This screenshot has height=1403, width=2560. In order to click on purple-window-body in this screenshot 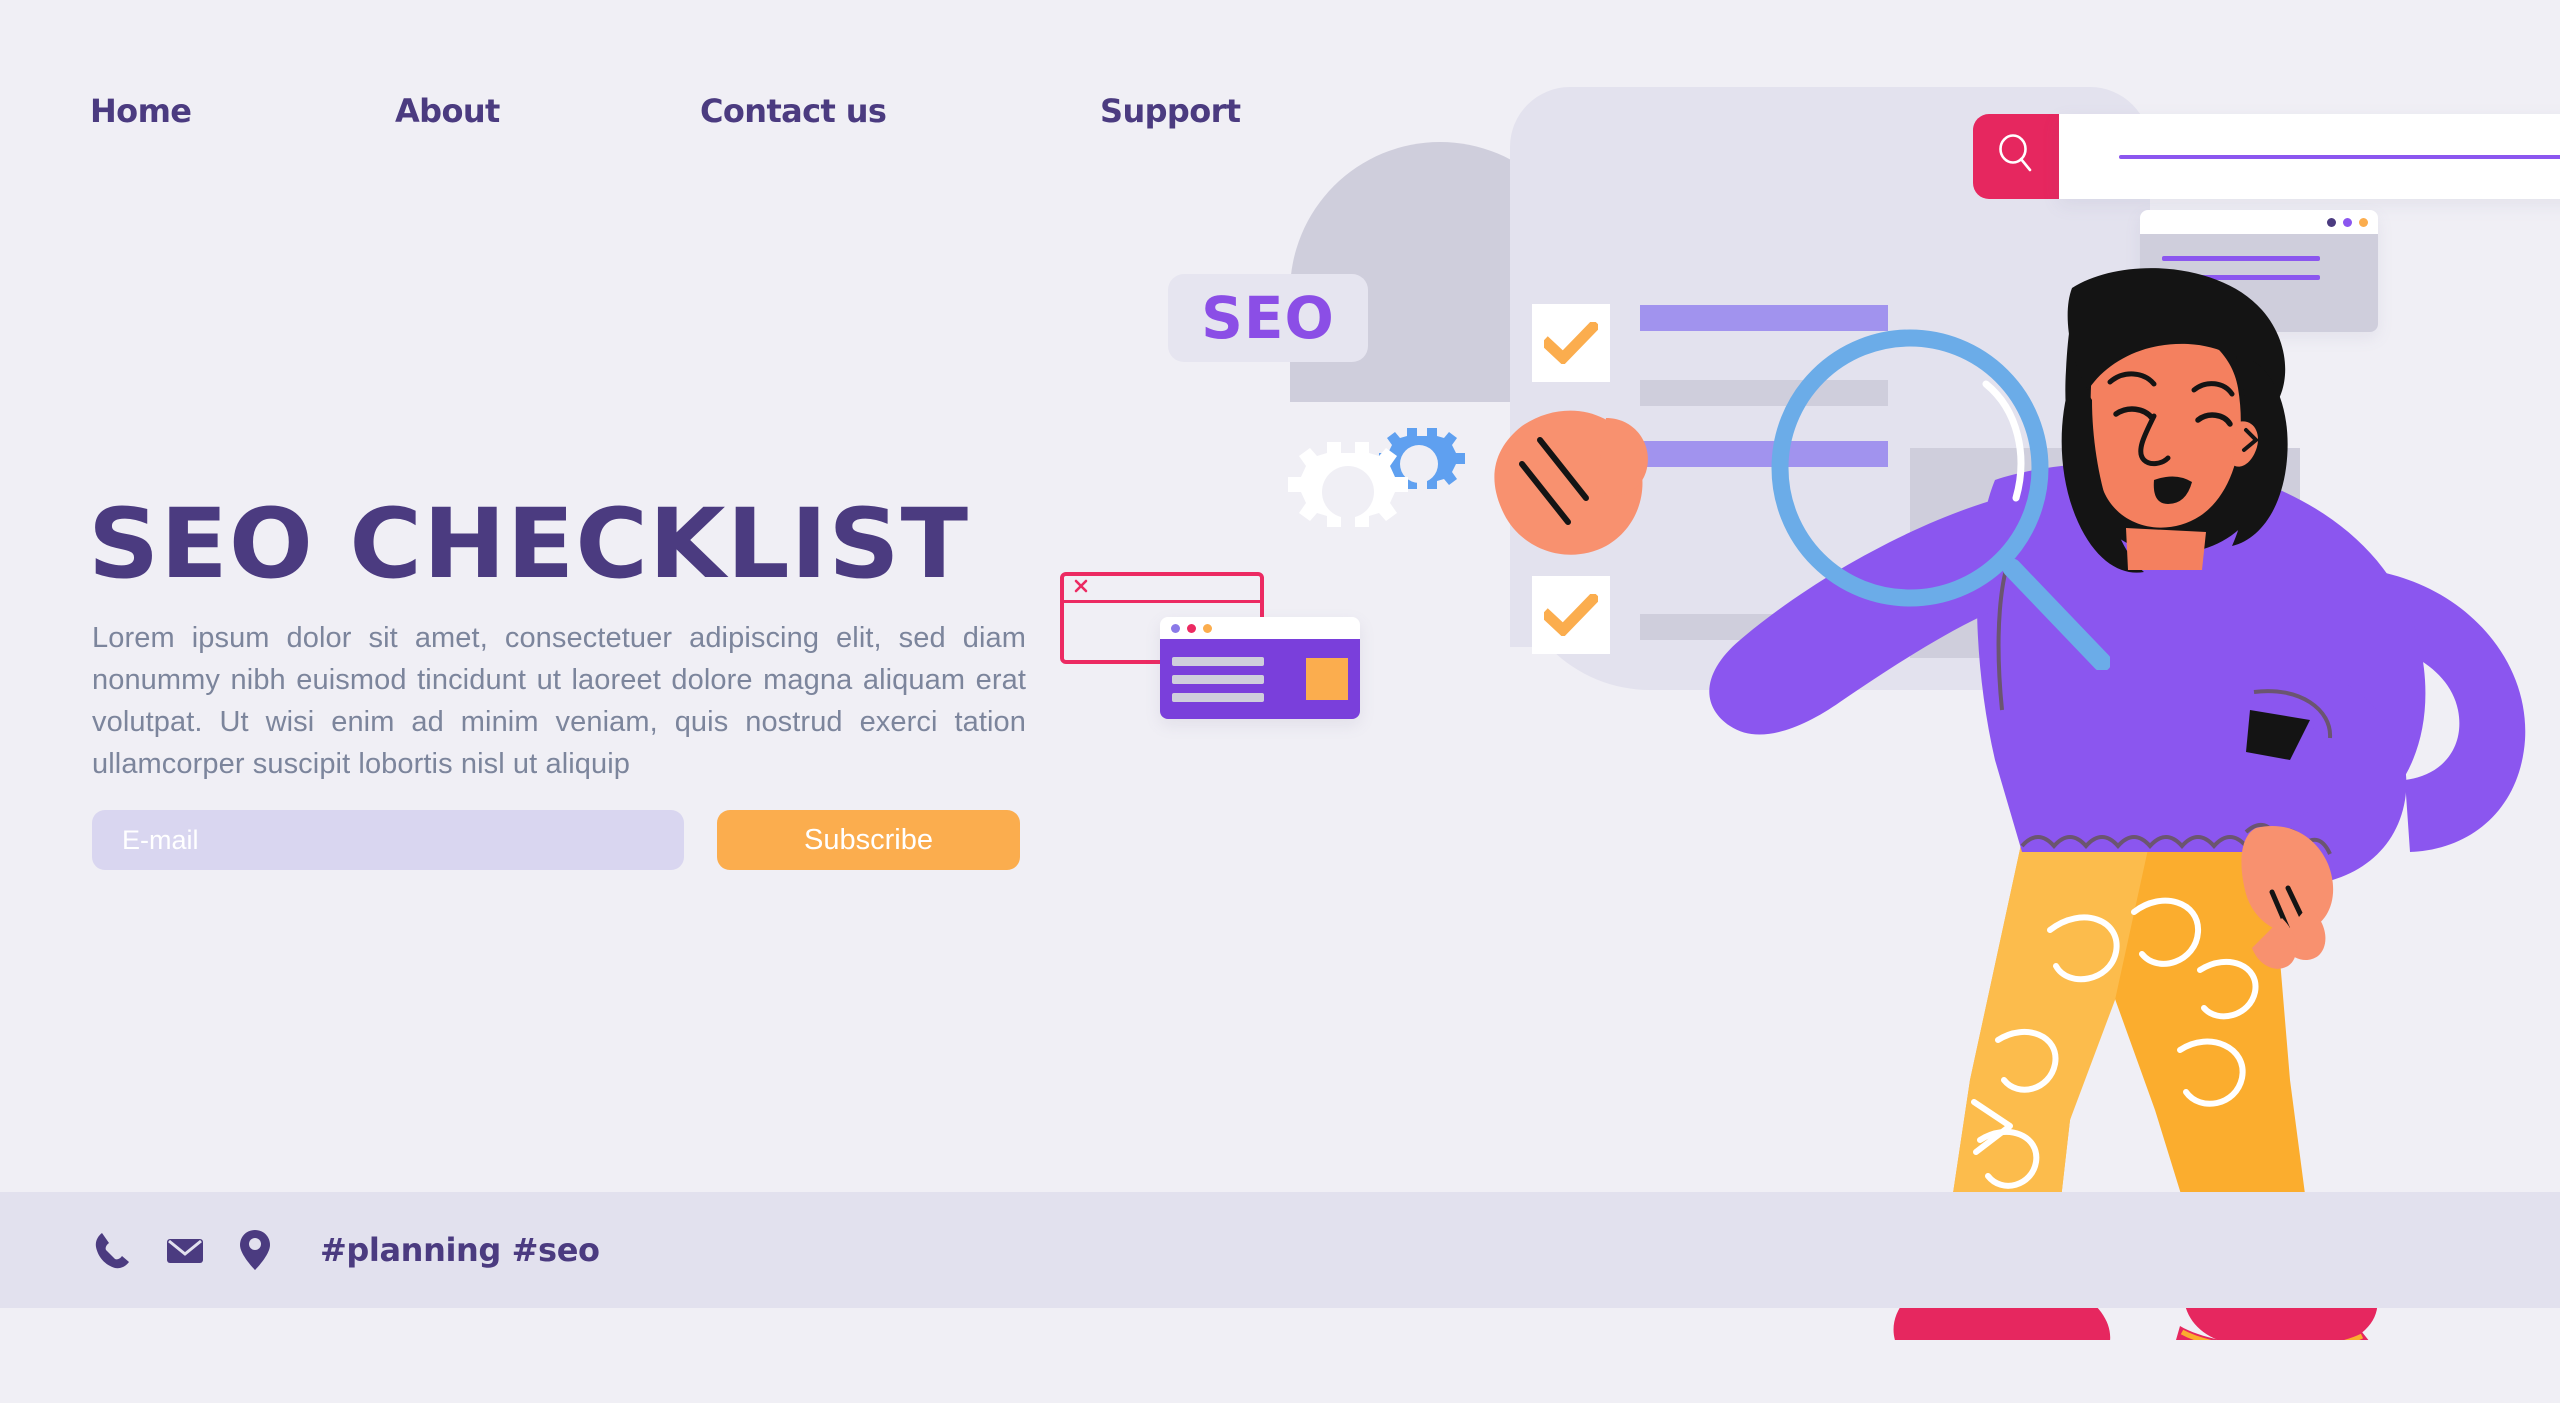, I will do `click(1260, 679)`.